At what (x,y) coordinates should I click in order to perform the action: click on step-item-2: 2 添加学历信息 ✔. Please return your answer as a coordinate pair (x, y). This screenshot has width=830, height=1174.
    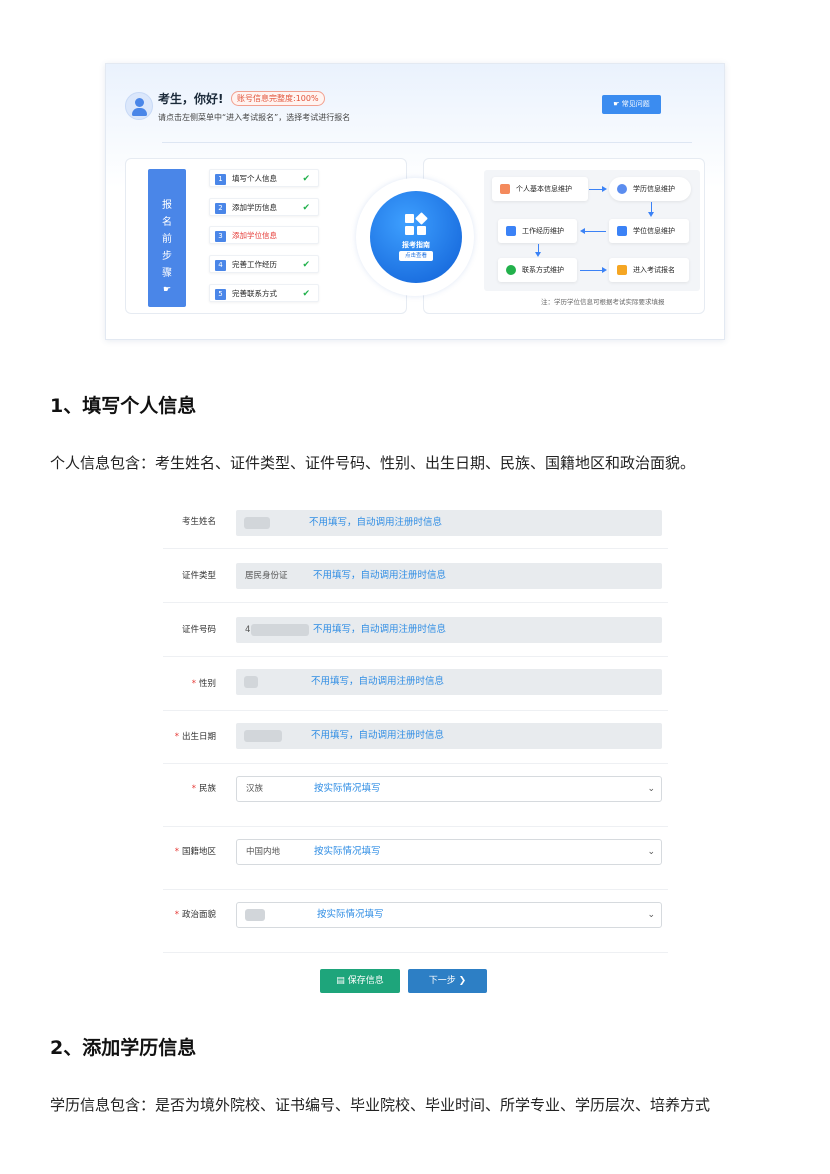
    Looking at the image, I should click on (264, 207).